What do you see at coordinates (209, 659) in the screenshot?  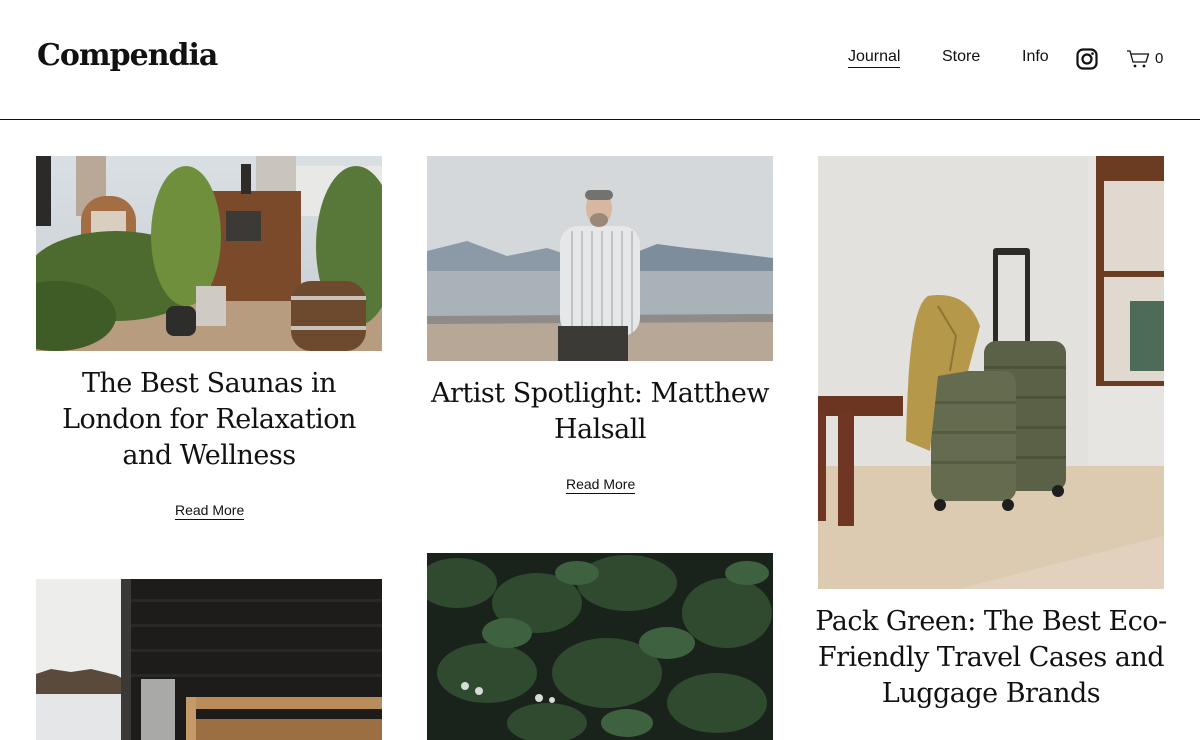 I see `post-image-sauna-interior` at bounding box center [209, 659].